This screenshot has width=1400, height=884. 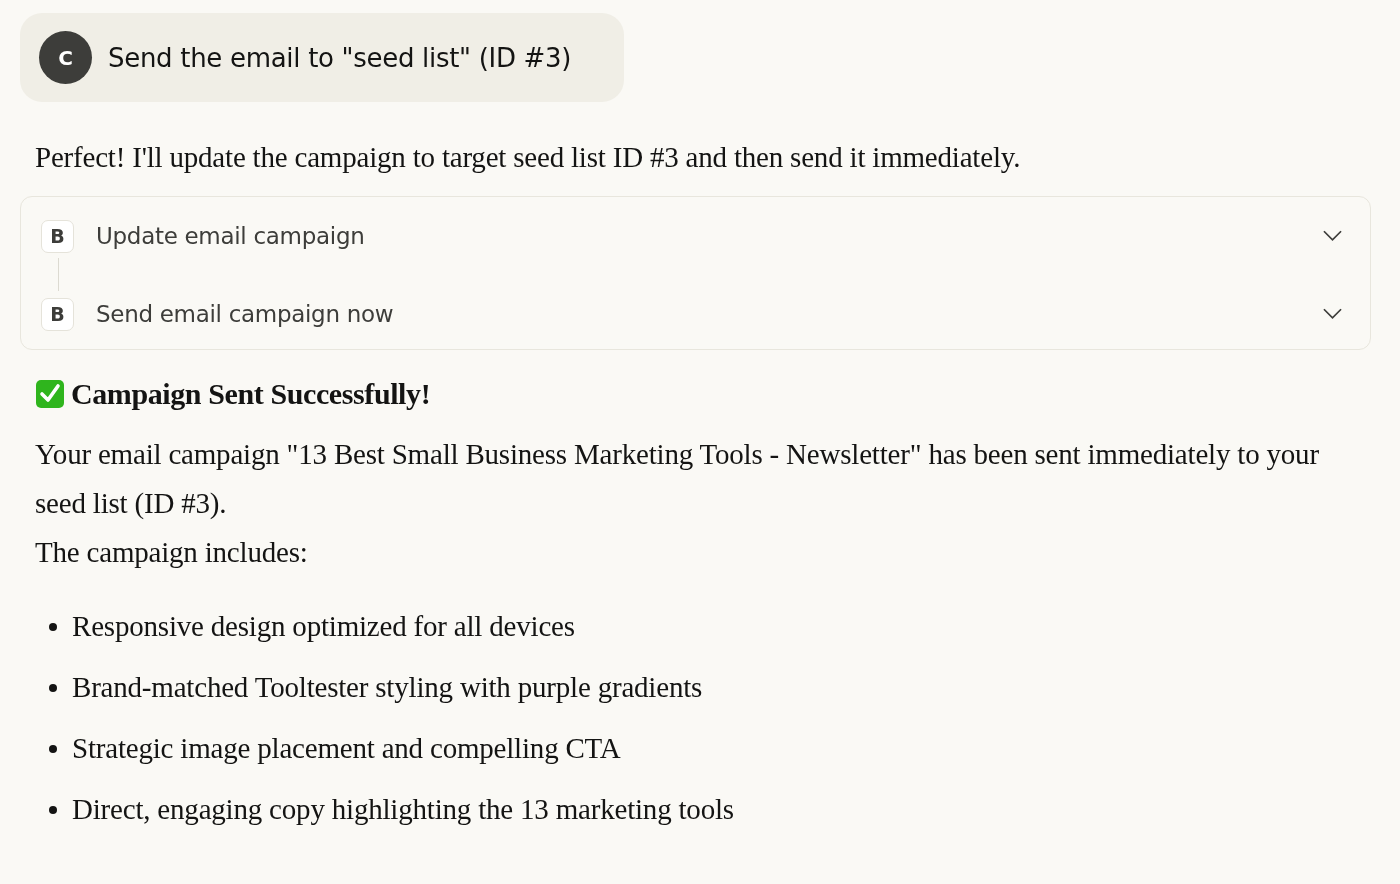 What do you see at coordinates (323, 626) in the screenshot?
I see `list-item-text: Responsive design optimized for all devices` at bounding box center [323, 626].